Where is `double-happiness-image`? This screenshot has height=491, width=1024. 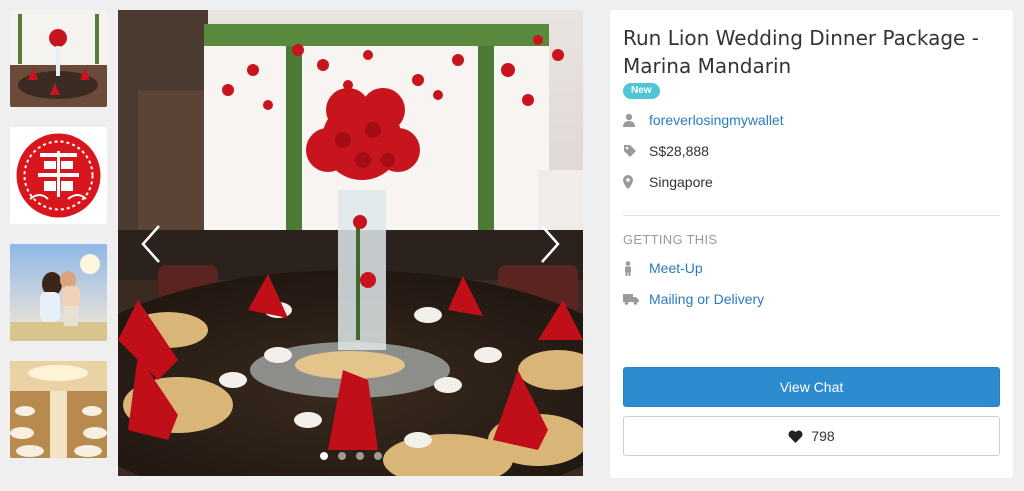 double-happiness-image is located at coordinates (58, 175).